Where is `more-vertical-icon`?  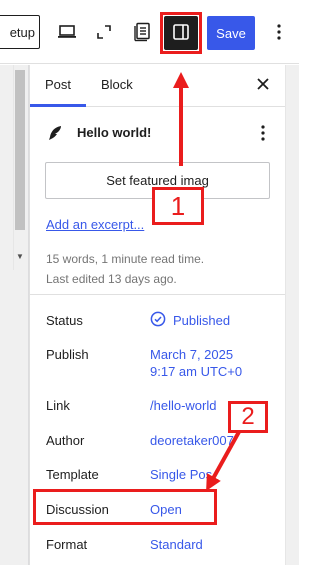 more-vertical-icon is located at coordinates (279, 32).